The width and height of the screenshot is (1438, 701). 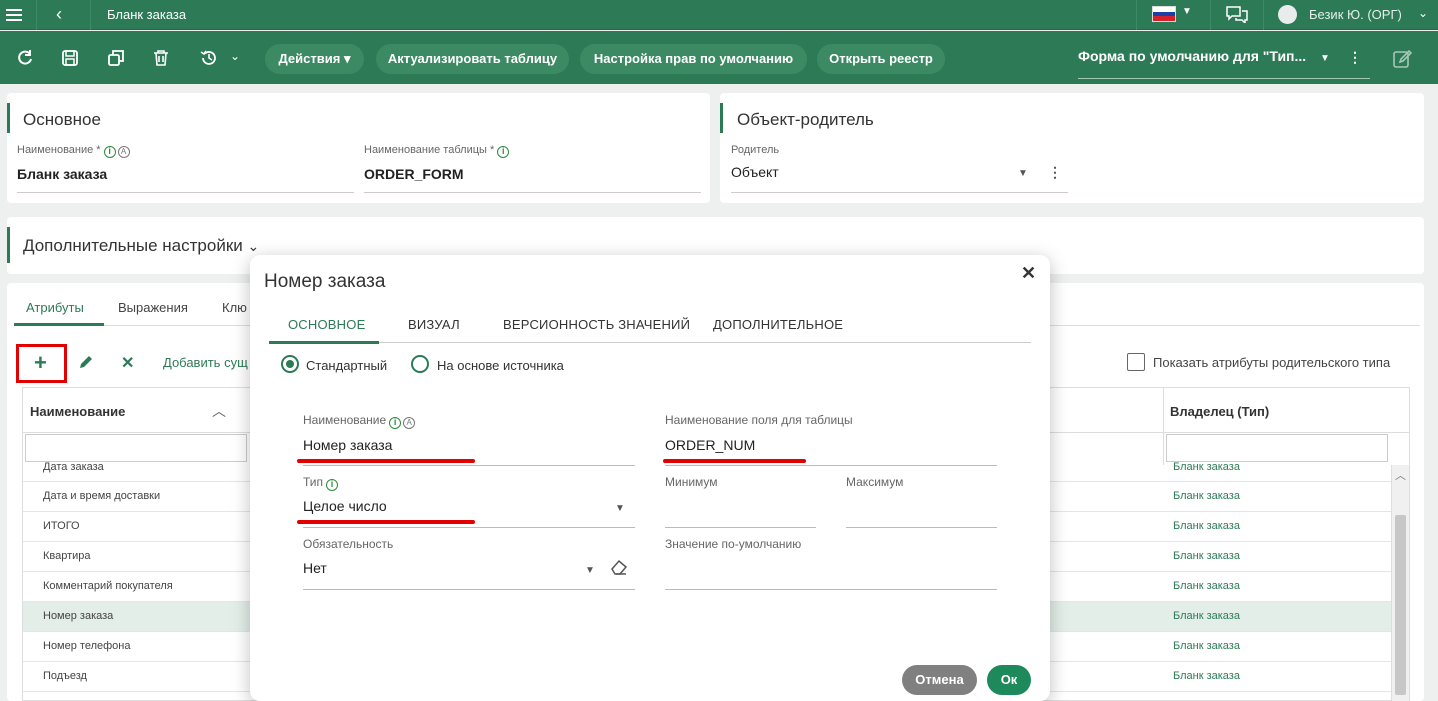 What do you see at coordinates (420, 364) in the screenshot?
I see `radio-source` at bounding box center [420, 364].